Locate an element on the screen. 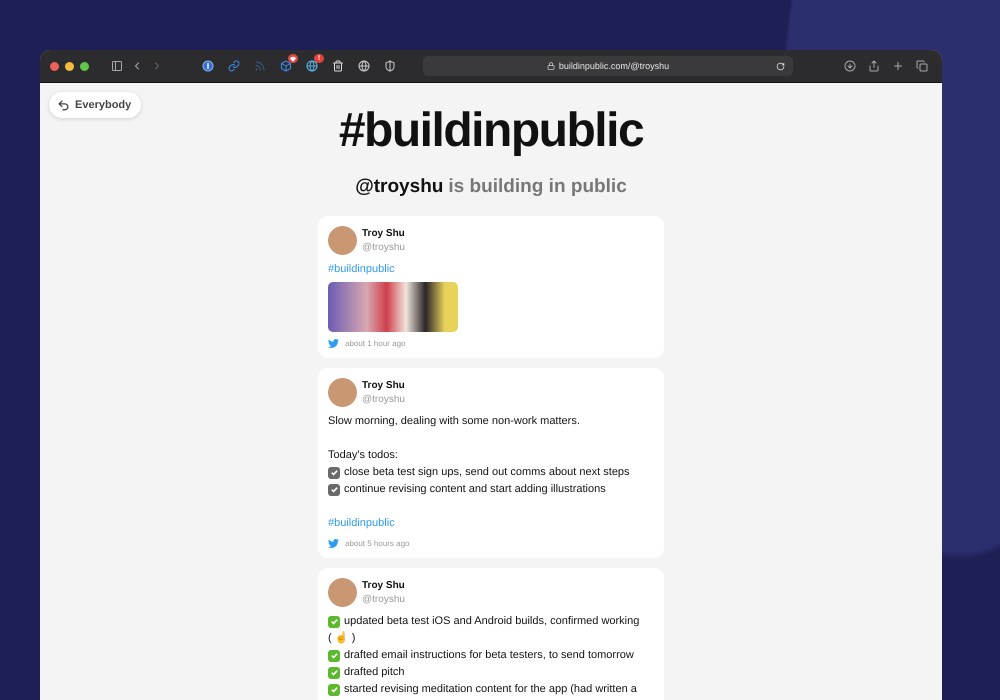 The width and height of the screenshot is (1000, 700). tweet-text: updated beta test iOS and Android builds, confirmed working is located at coordinates (492, 621).